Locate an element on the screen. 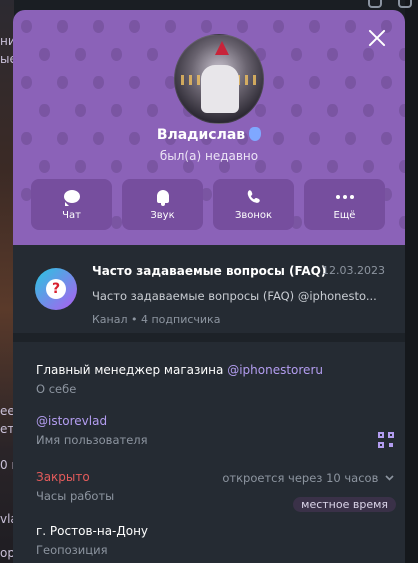 The height and width of the screenshot is (563, 418). chat-button-label: Чат is located at coordinates (71, 215).